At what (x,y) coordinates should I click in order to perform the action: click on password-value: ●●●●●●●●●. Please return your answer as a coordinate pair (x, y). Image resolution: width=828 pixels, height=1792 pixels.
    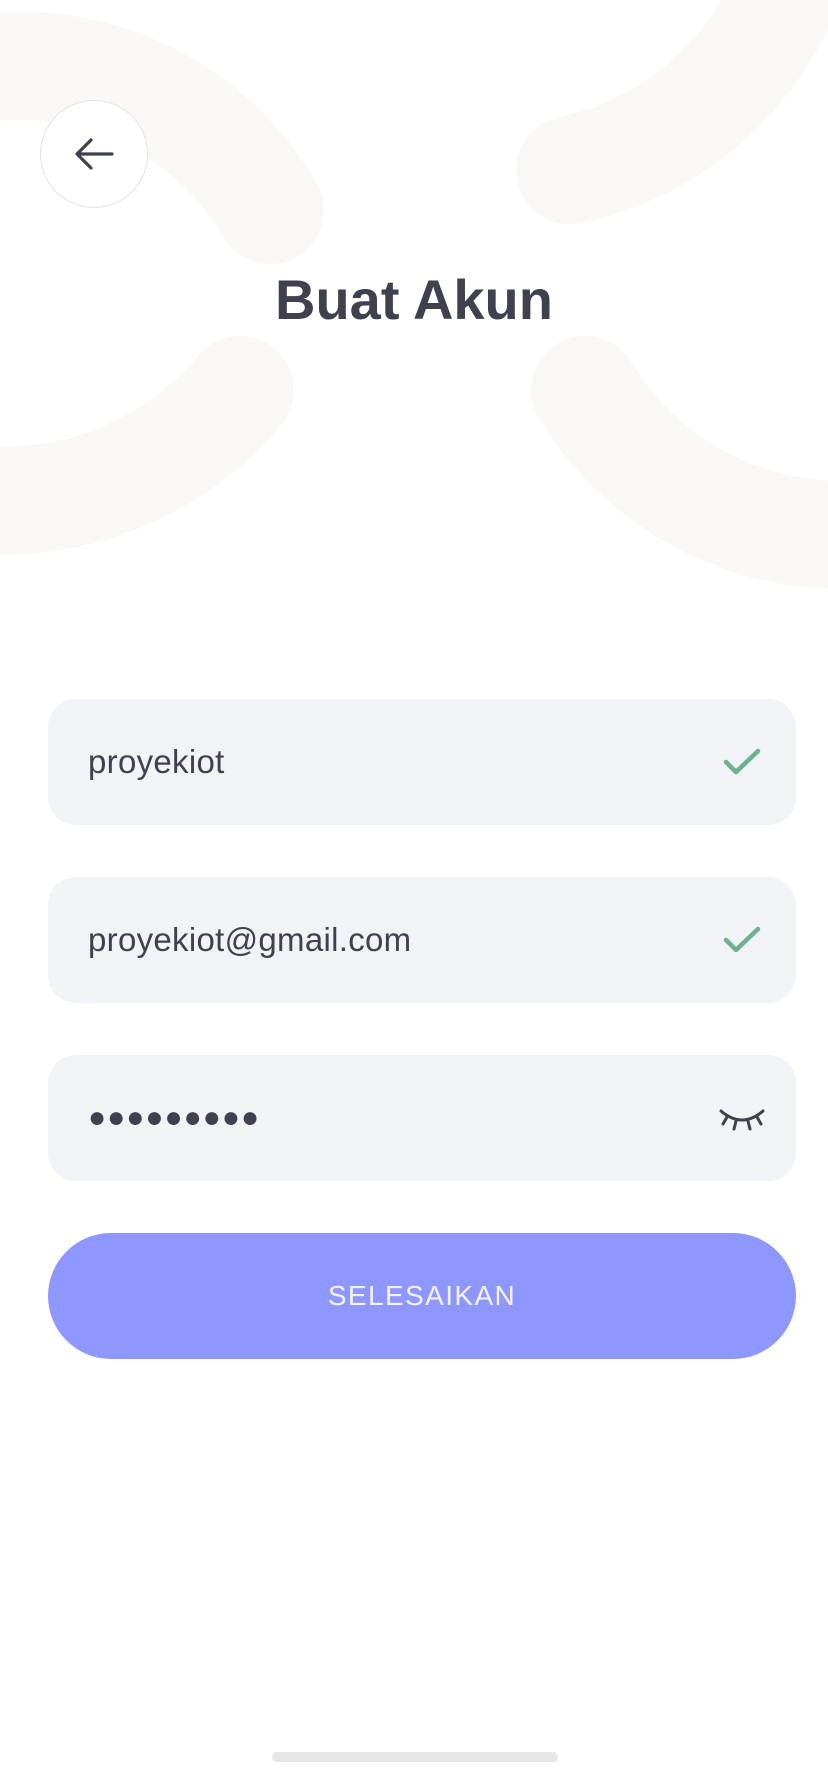
    Looking at the image, I should click on (174, 1118).